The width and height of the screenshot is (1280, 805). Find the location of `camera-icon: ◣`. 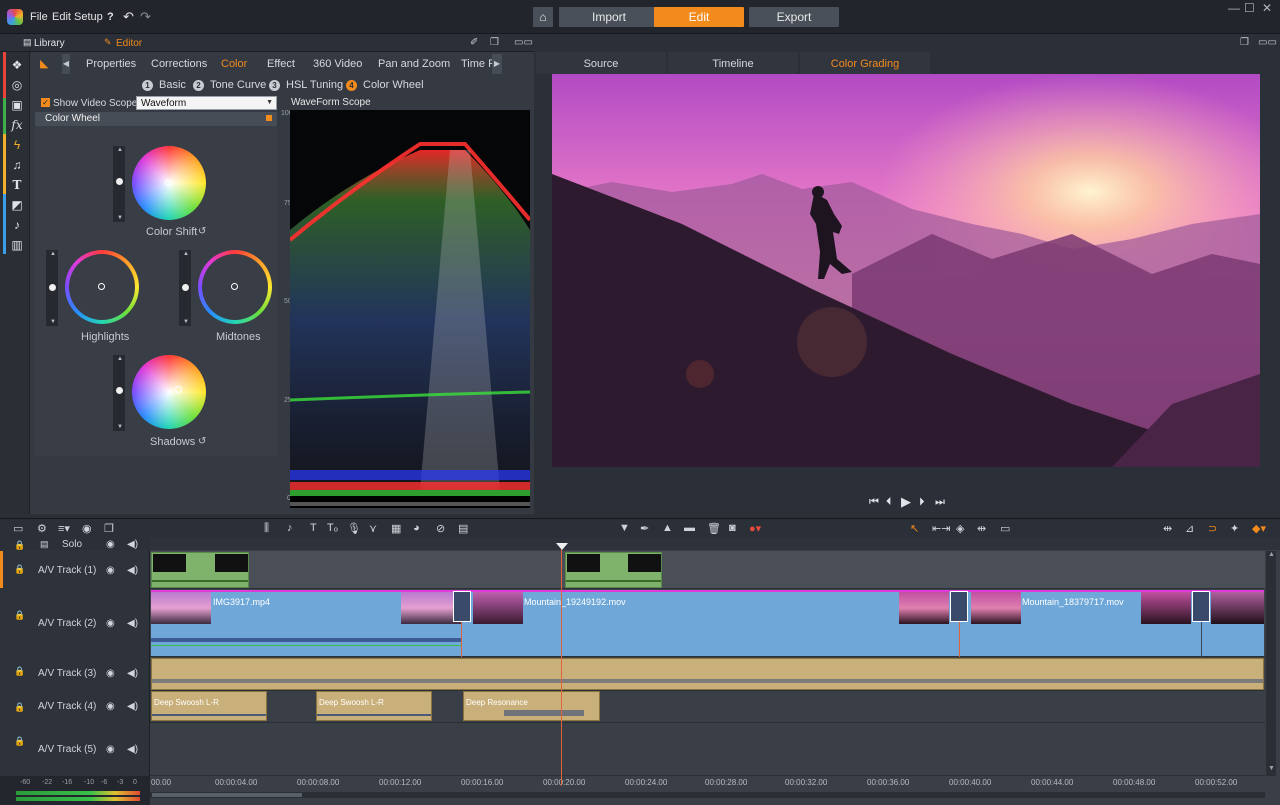

camera-icon: ◣ is located at coordinates (44, 63).